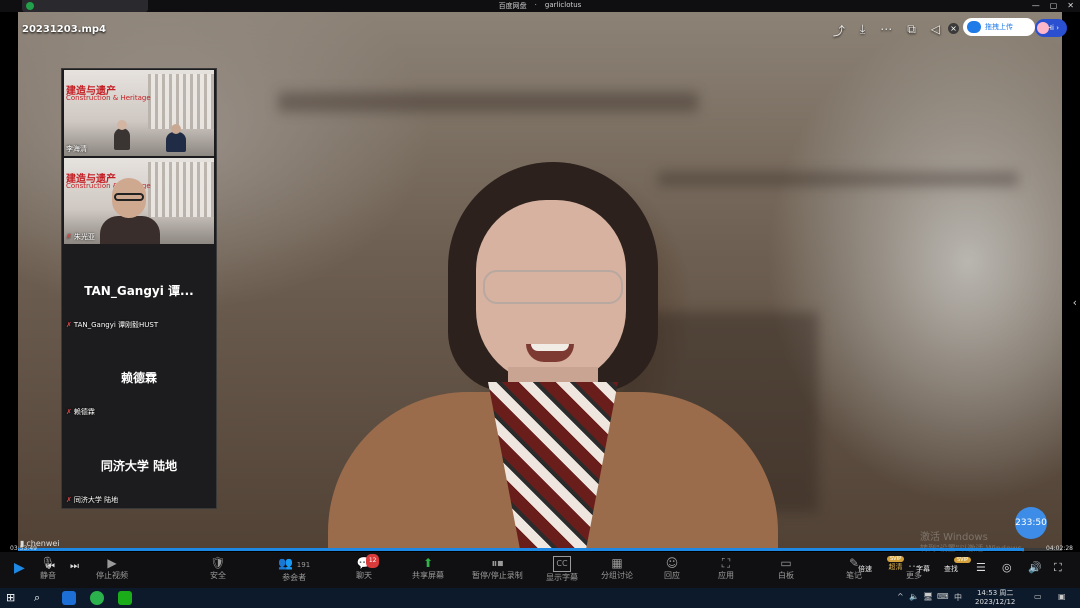 This screenshot has width=1080, height=608. Describe the element at coordinates (1062, 596) in the screenshot. I see `notification-icon: ▣` at that location.